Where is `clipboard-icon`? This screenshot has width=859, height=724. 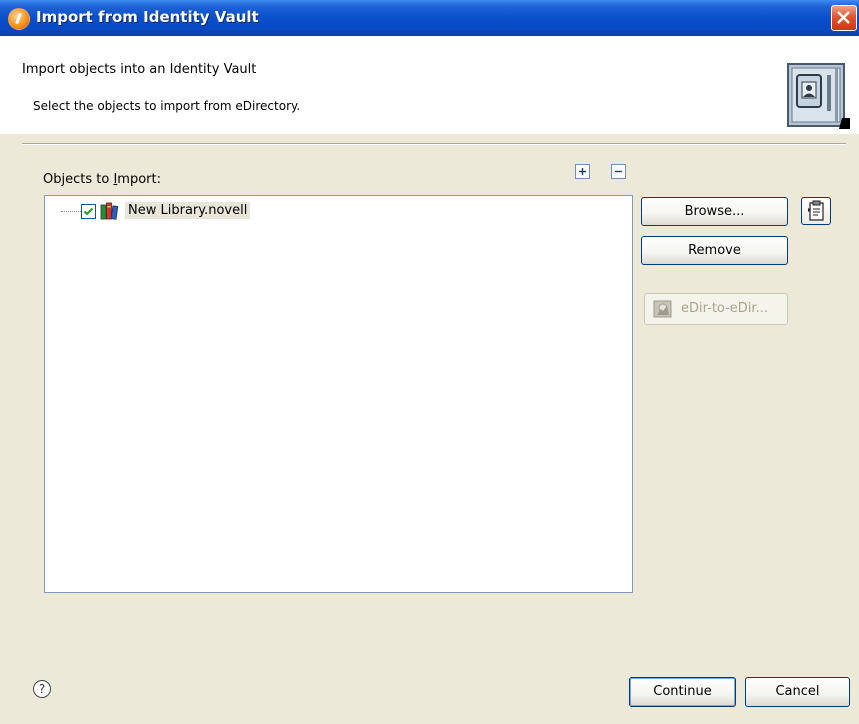
clipboard-icon is located at coordinates (816, 210).